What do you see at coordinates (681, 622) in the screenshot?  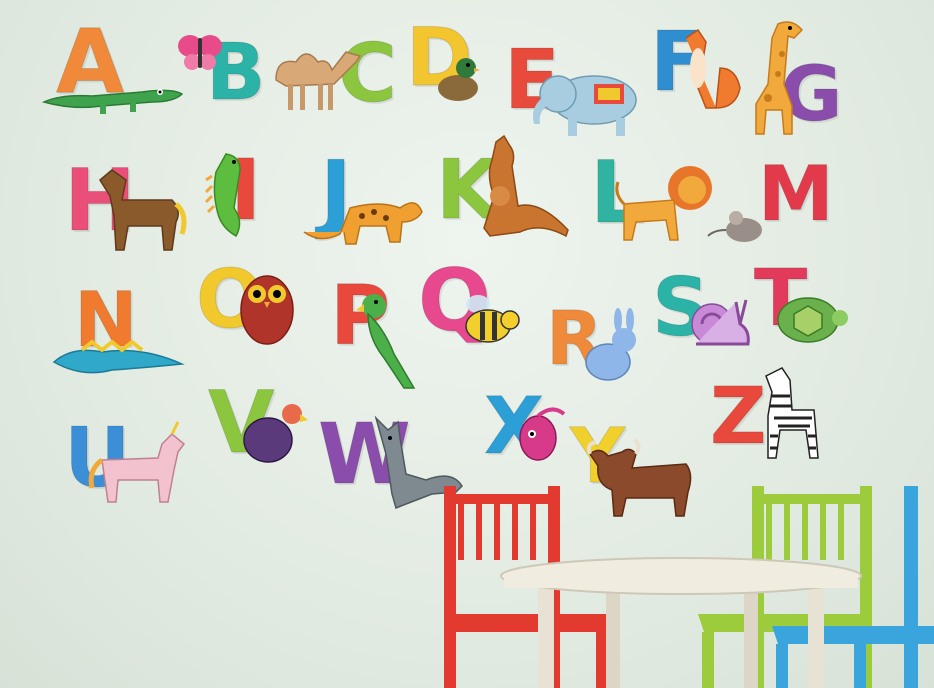 I see `kids-table` at bounding box center [681, 622].